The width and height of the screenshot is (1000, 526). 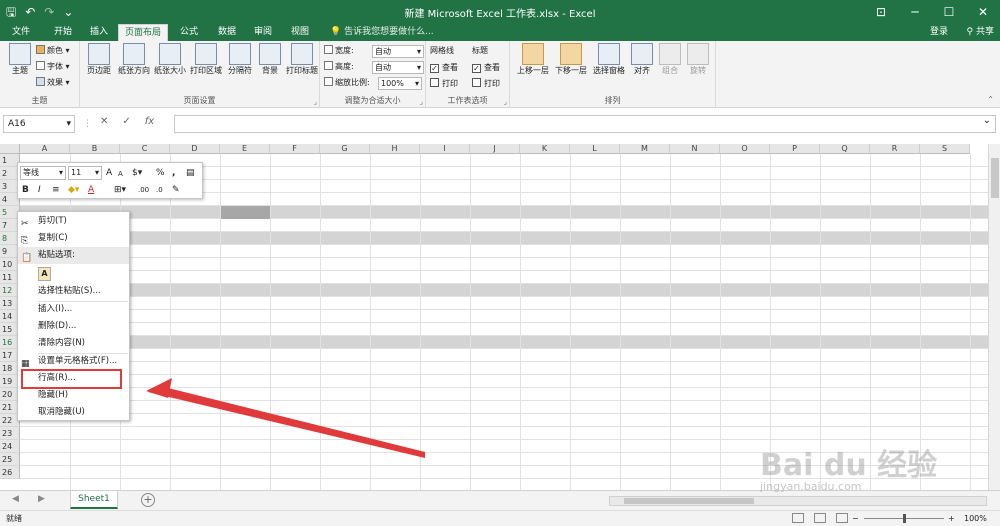 I want to click on column-header-q: Q, so click(x=845, y=149).